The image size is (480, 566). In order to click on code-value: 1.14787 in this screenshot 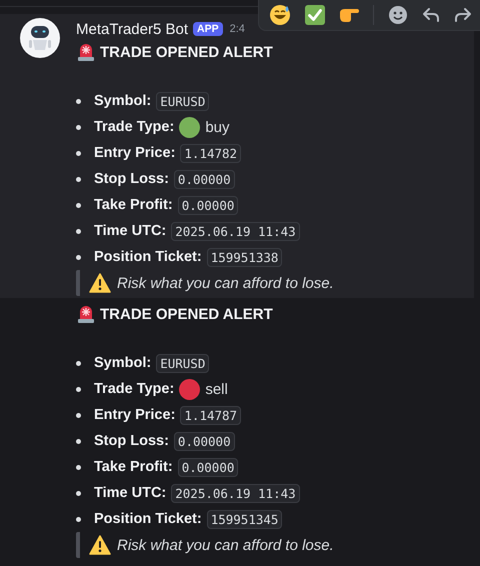, I will do `click(211, 415)`.